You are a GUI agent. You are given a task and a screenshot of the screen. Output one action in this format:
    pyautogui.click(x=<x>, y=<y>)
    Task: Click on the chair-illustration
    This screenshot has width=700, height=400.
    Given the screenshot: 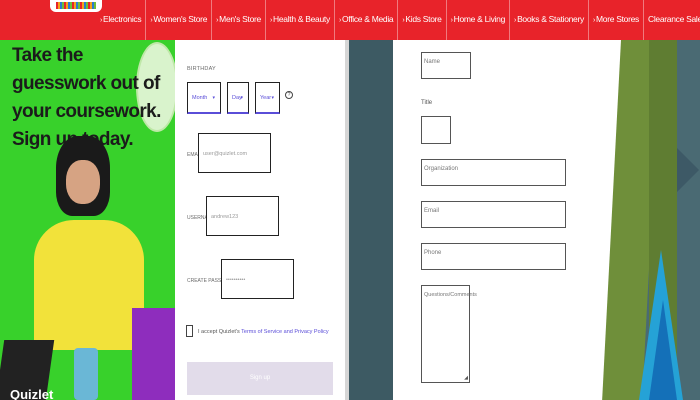 What is the action you would take?
    pyautogui.click(x=153, y=354)
    